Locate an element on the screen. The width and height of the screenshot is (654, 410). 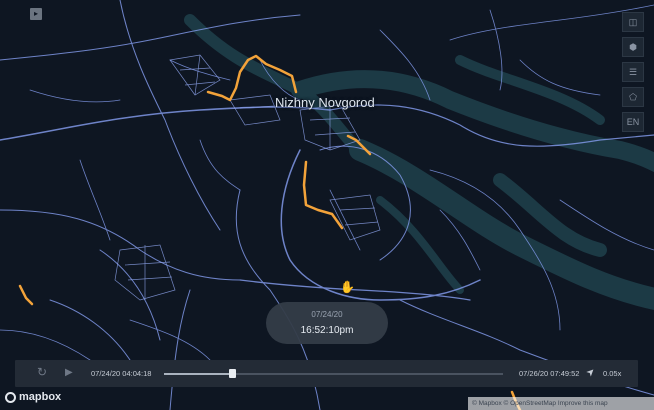
data-table-button: ☰ is located at coordinates (633, 72).